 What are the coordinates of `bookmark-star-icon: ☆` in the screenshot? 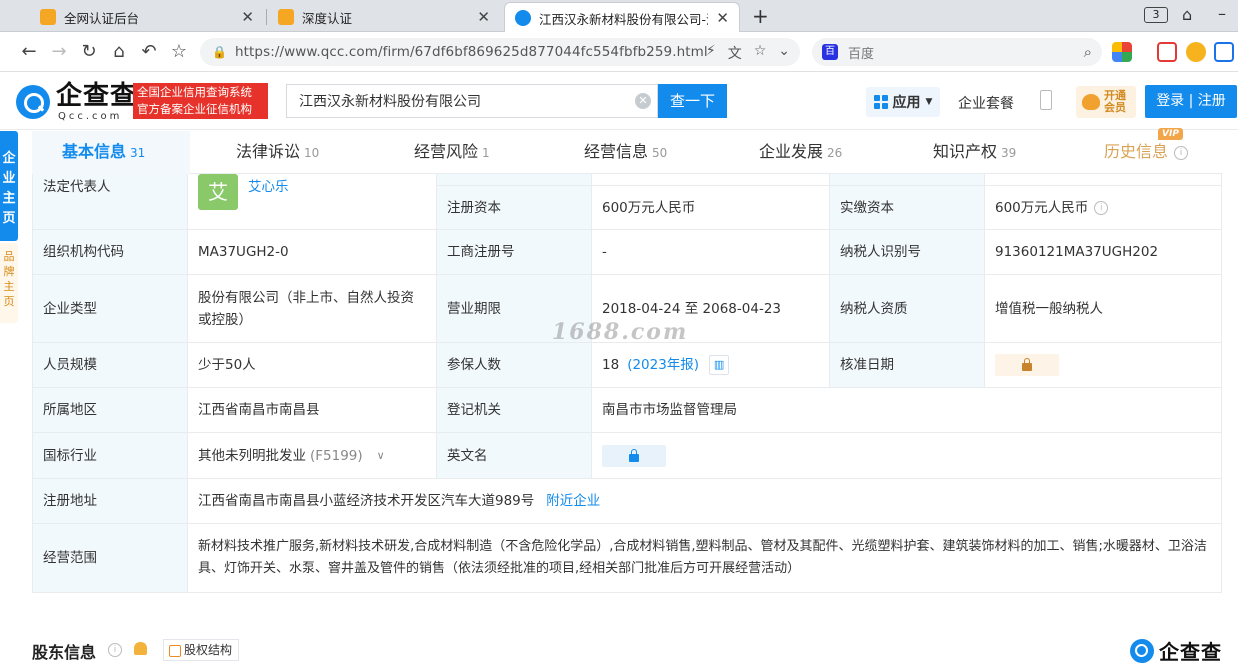 It's located at (179, 52).